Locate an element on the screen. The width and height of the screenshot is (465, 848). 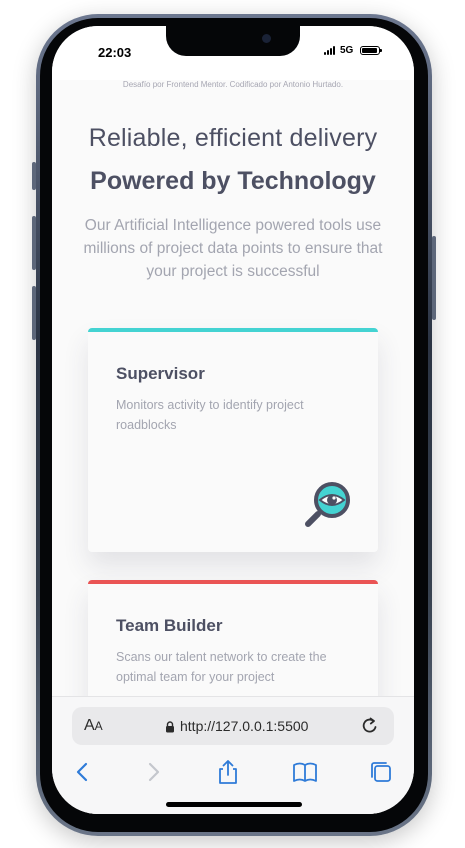
status-bar: 22:03 5G is located at coordinates (233, 53).